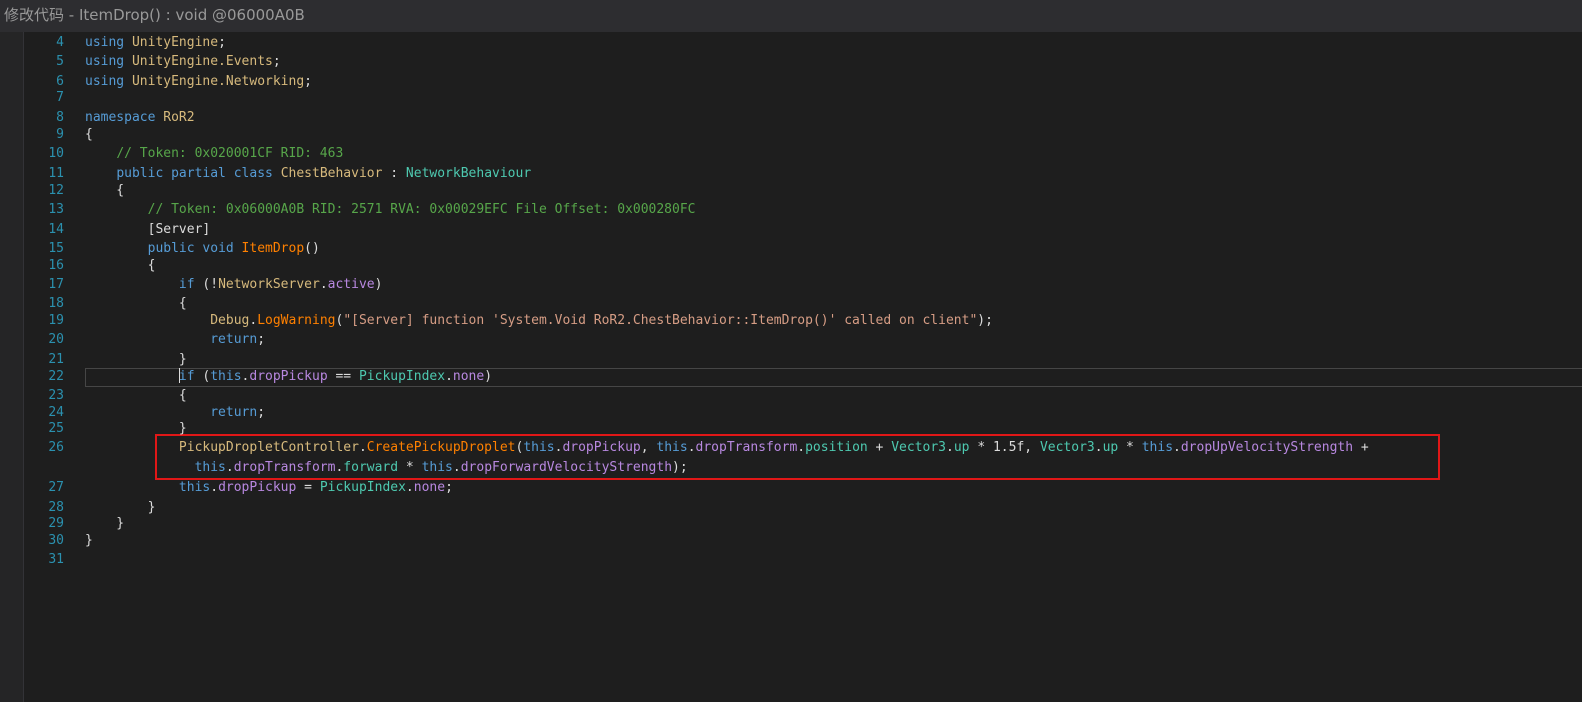  What do you see at coordinates (331, 173) in the screenshot?
I see `code-token: ChestBehavior` at bounding box center [331, 173].